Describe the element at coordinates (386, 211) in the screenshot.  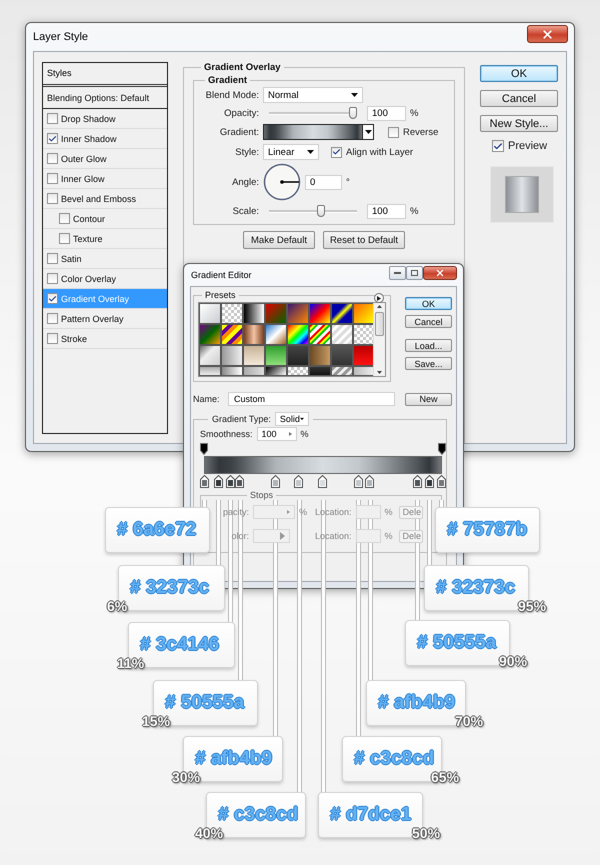
I see `scale-field: 100` at that location.